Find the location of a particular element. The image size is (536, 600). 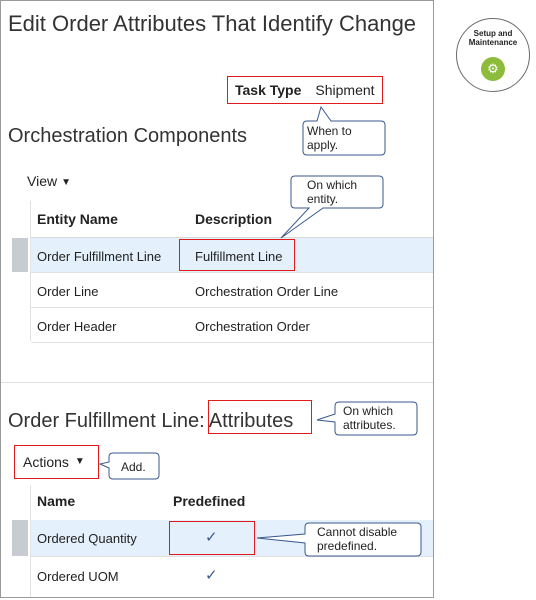

entity-name-cell: Order Line is located at coordinates (68, 291).